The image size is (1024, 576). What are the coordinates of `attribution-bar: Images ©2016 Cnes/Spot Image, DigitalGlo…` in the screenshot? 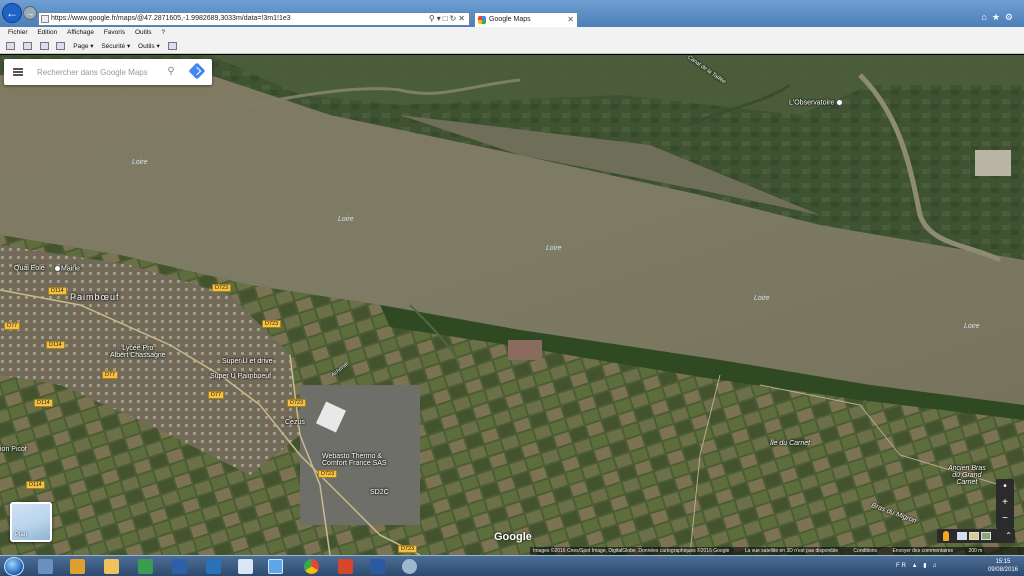 It's located at (777, 551).